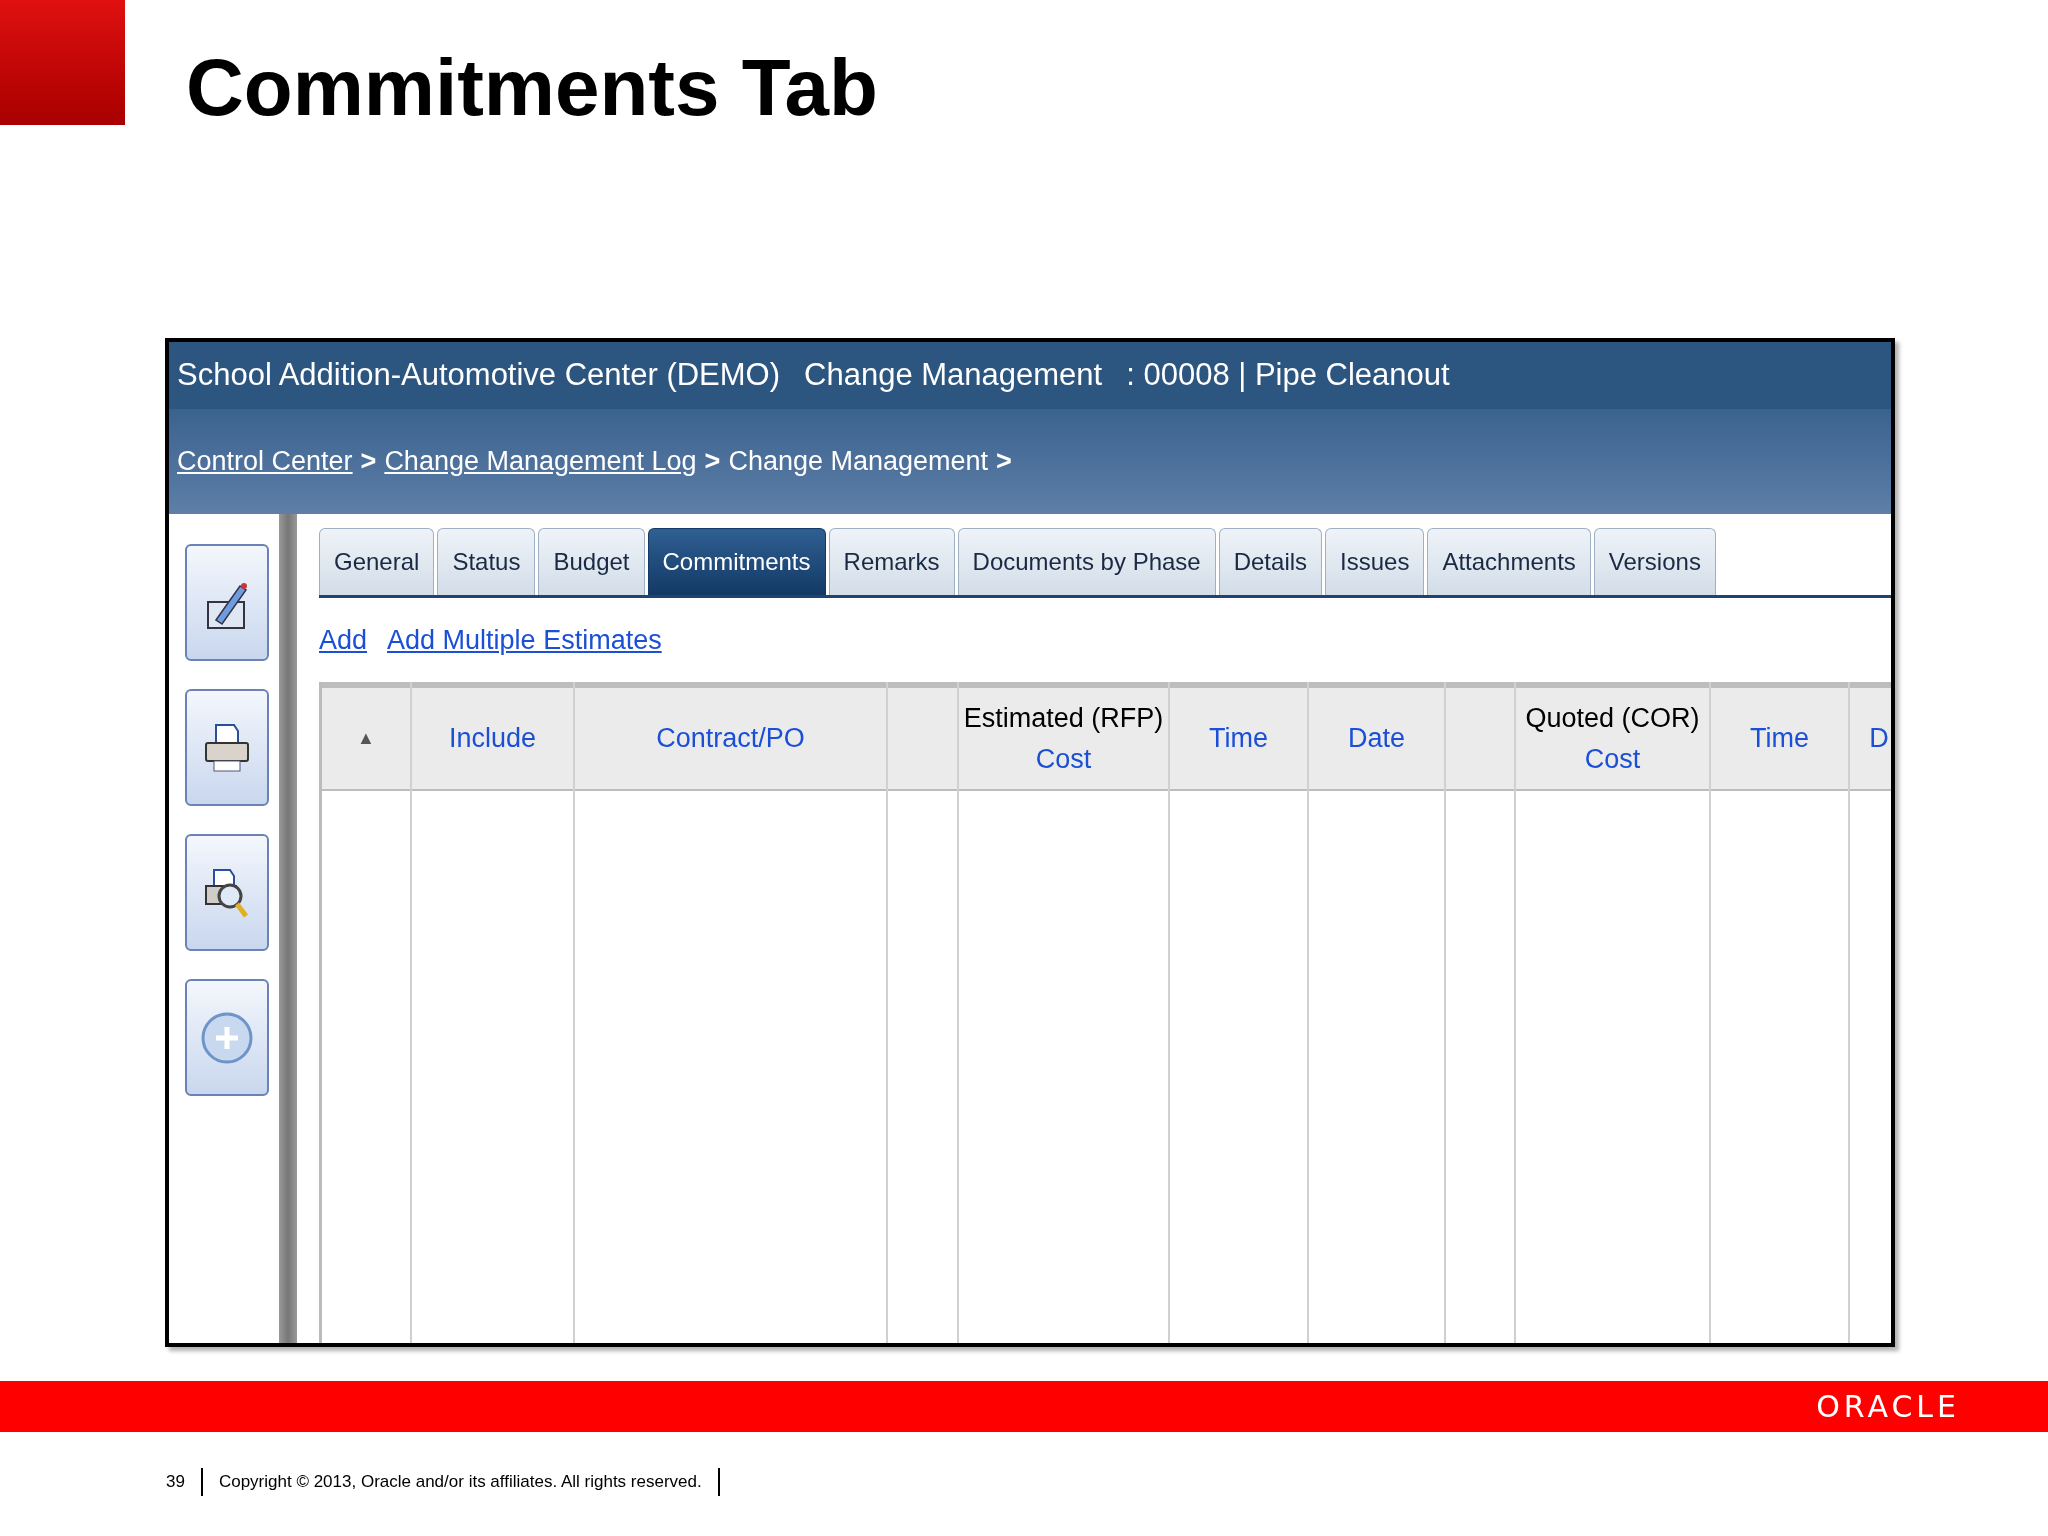 This screenshot has width=2048, height=1536. I want to click on tab: General, so click(377, 561).